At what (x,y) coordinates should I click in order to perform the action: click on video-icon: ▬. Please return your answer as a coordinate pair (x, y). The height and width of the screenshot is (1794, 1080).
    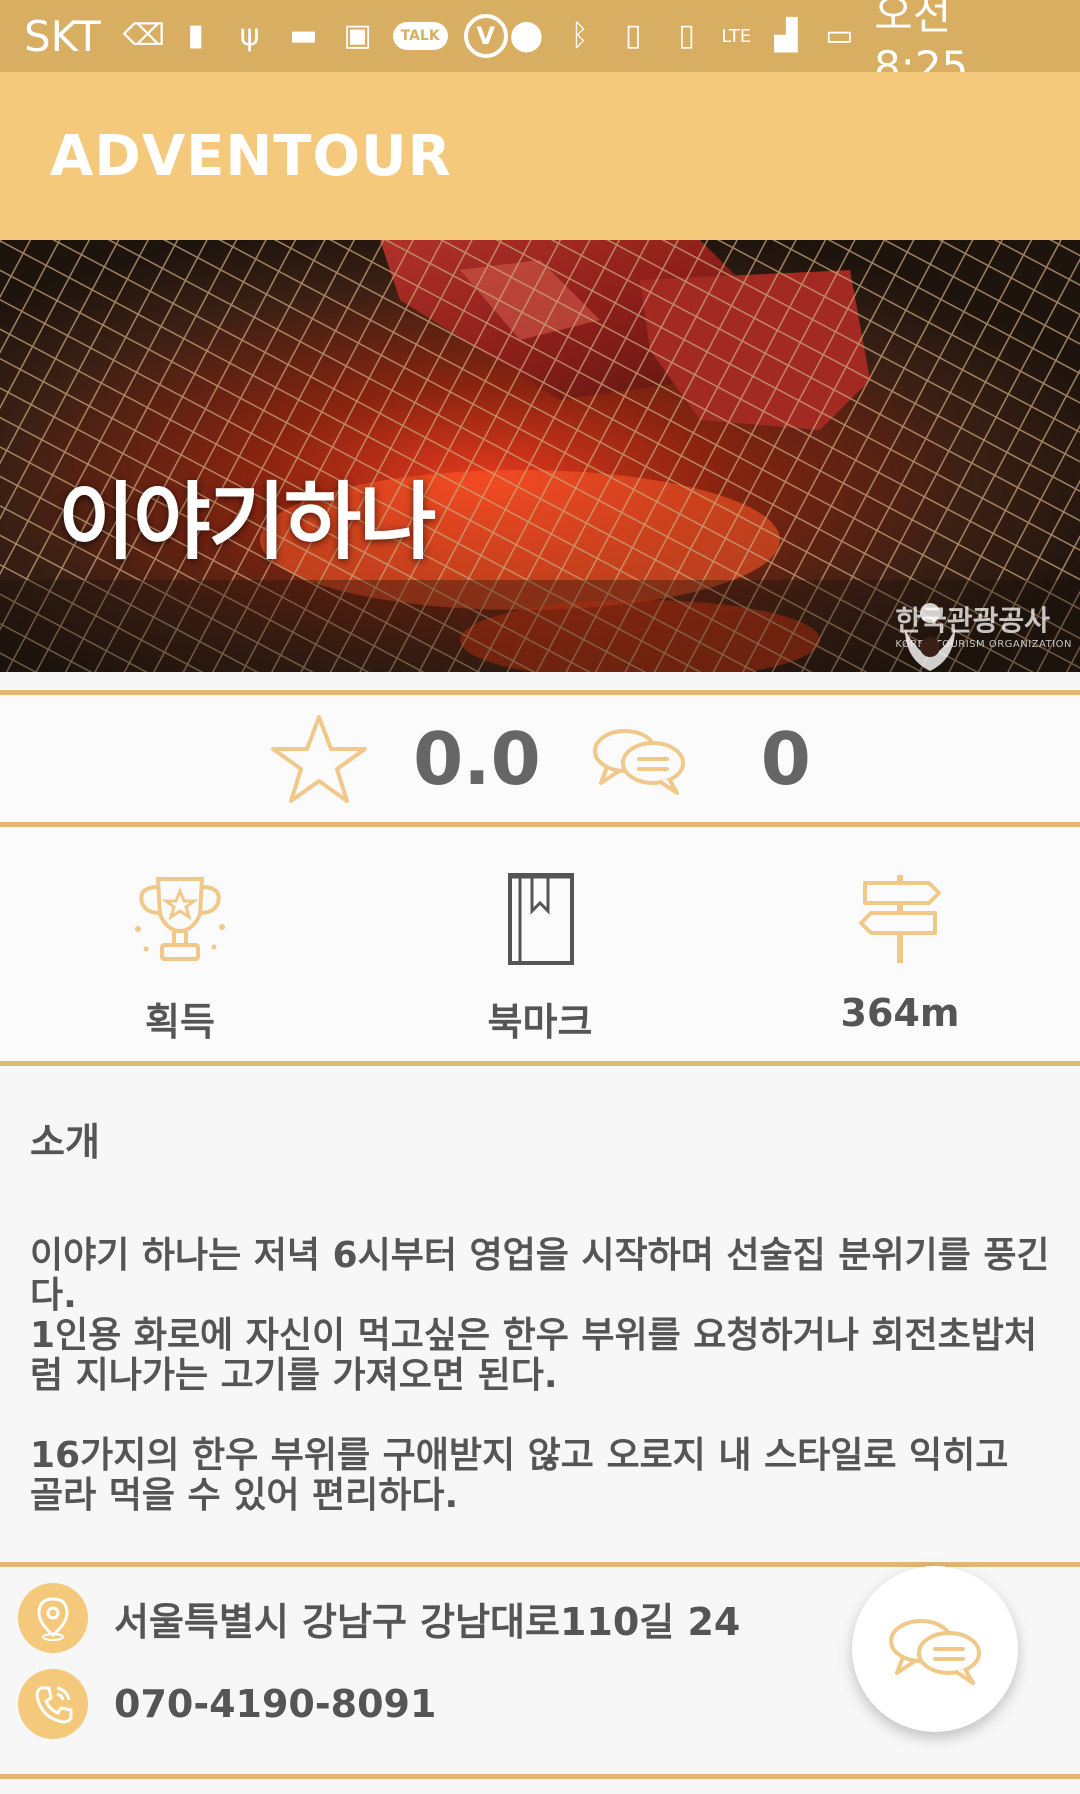
    Looking at the image, I should click on (303, 35).